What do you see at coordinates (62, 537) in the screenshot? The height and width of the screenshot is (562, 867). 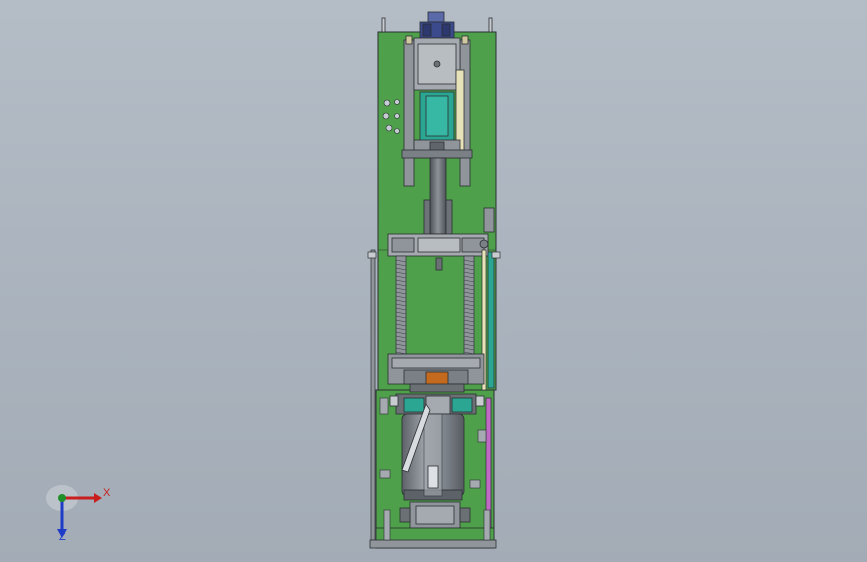 I see `axis-z-label: Z` at bounding box center [62, 537].